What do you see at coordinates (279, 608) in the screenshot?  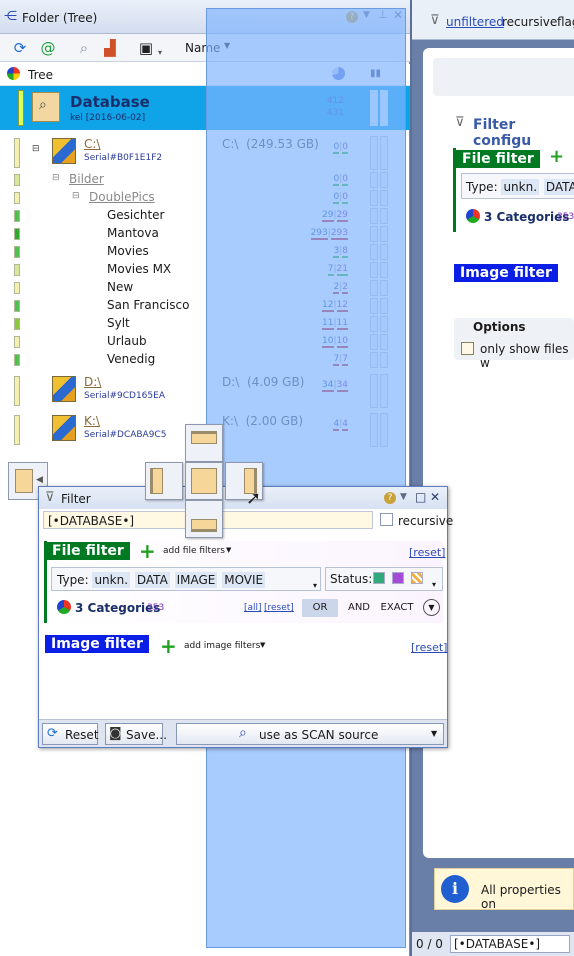 I see `categories-reset-link: [reset]` at bounding box center [279, 608].